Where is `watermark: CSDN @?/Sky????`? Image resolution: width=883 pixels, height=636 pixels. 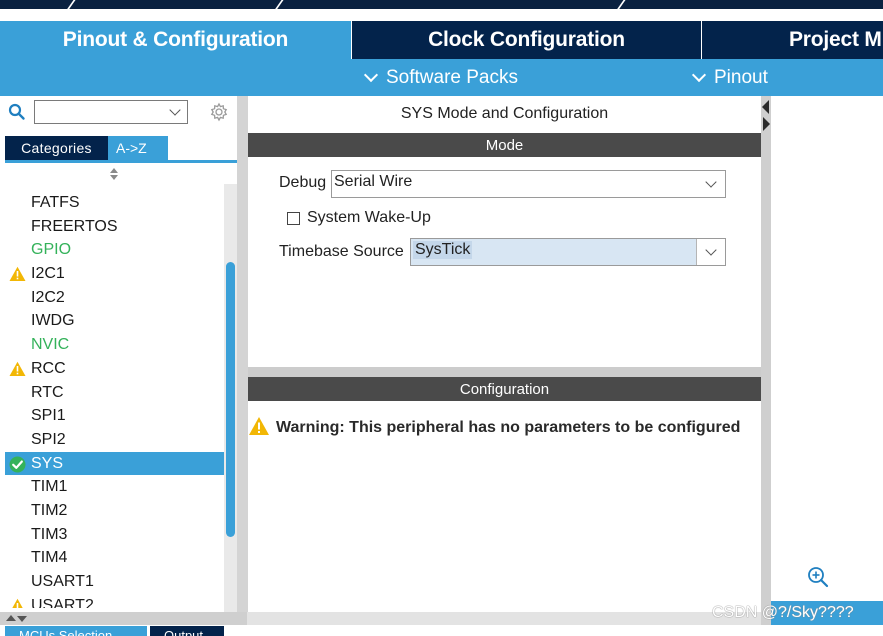 watermark: CSDN @?/Sky???? is located at coordinates (783, 612).